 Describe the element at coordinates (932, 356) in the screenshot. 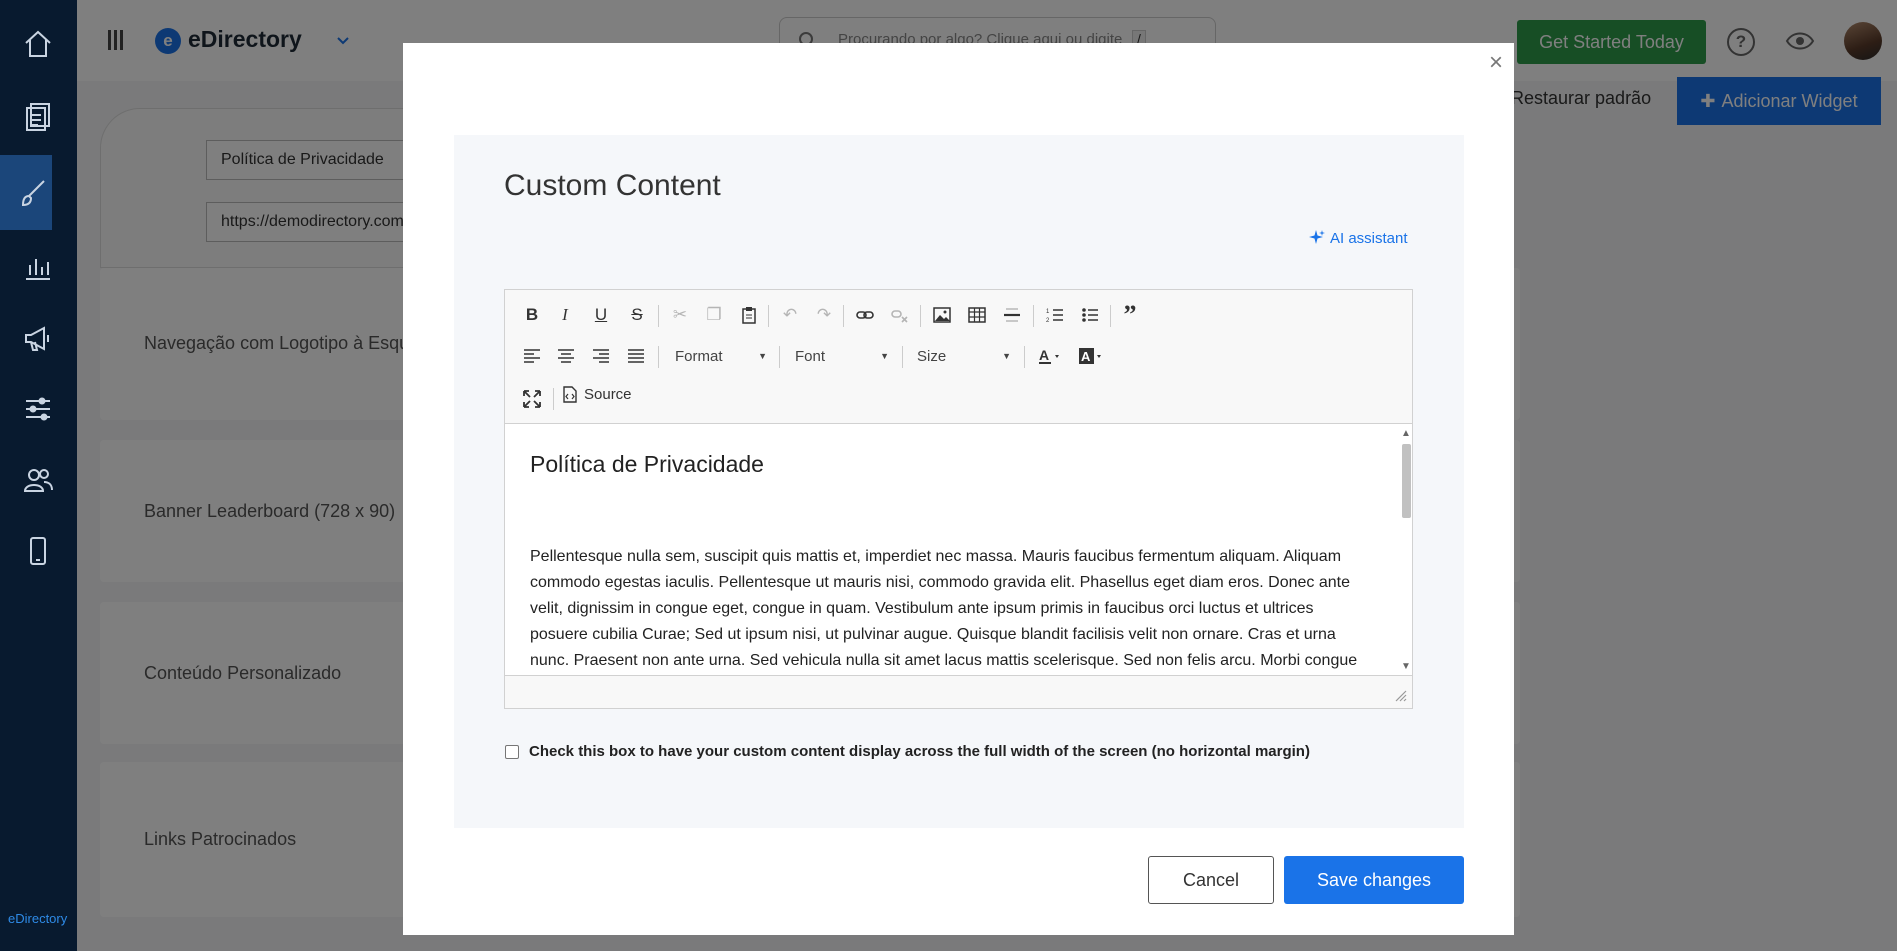

I see `size-select-label: Size` at that location.